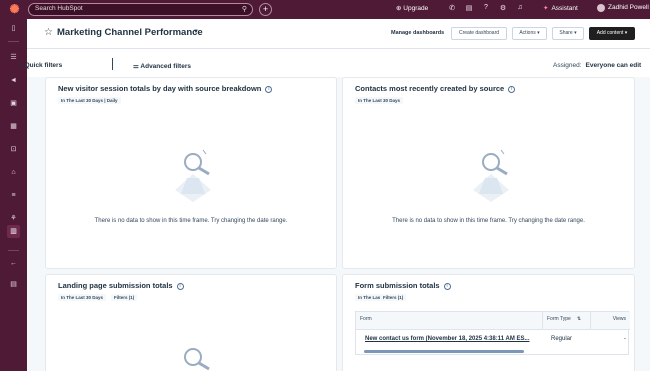 Image resolution: width=650 pixels, height=371 pixels. I want to click on assigned-status: Assigned: Everyone can edit, so click(597, 65).